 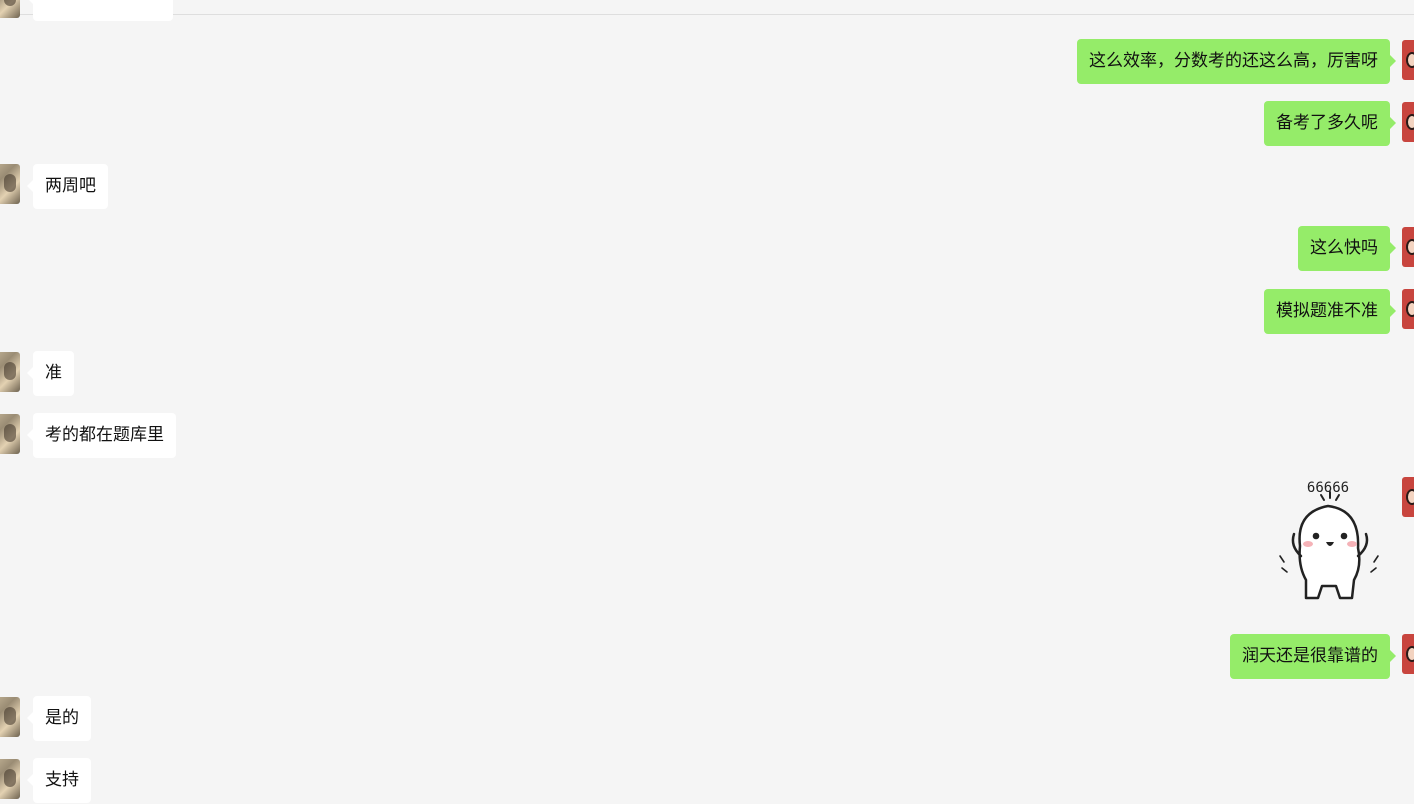 I want to click on message-bubble-incoming: 支持, so click(x=59, y=780).